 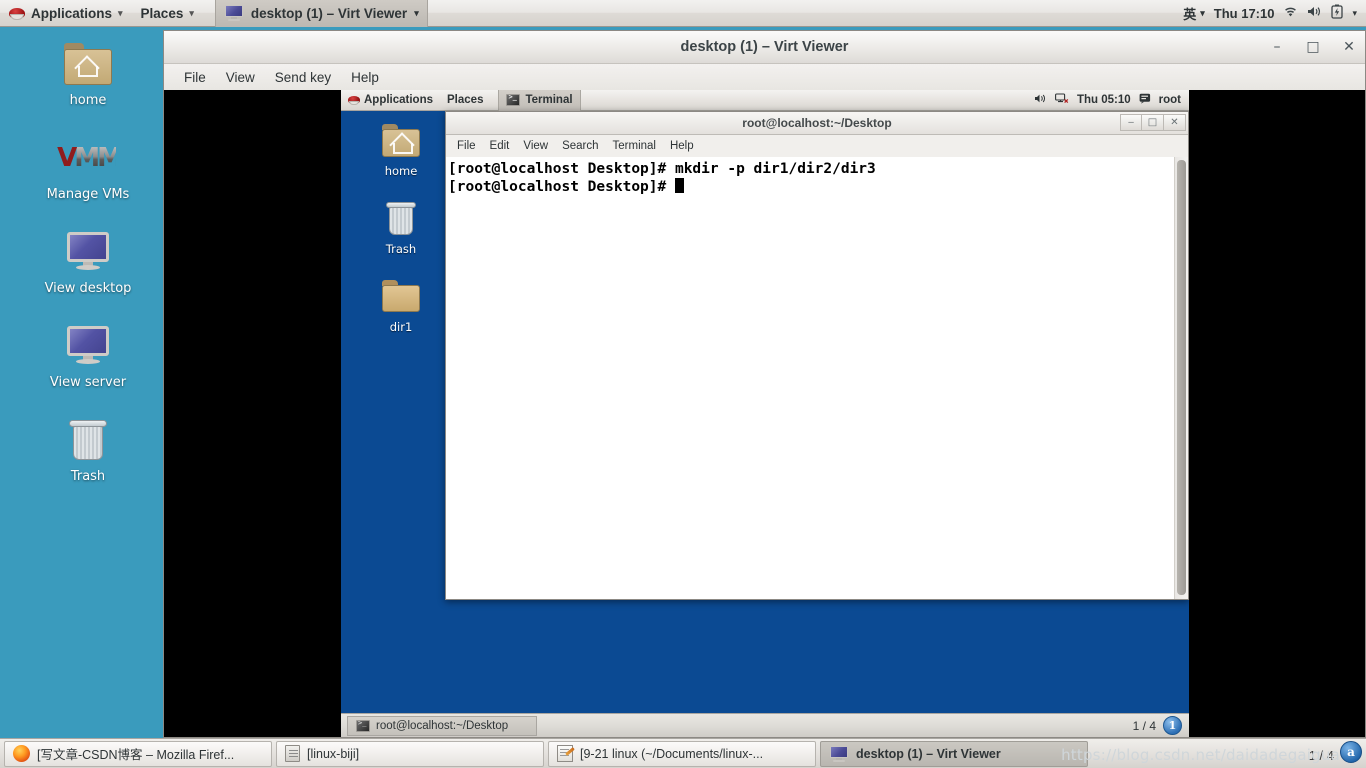 I want to click on terminal-scrollbar, so click(x=1181, y=378).